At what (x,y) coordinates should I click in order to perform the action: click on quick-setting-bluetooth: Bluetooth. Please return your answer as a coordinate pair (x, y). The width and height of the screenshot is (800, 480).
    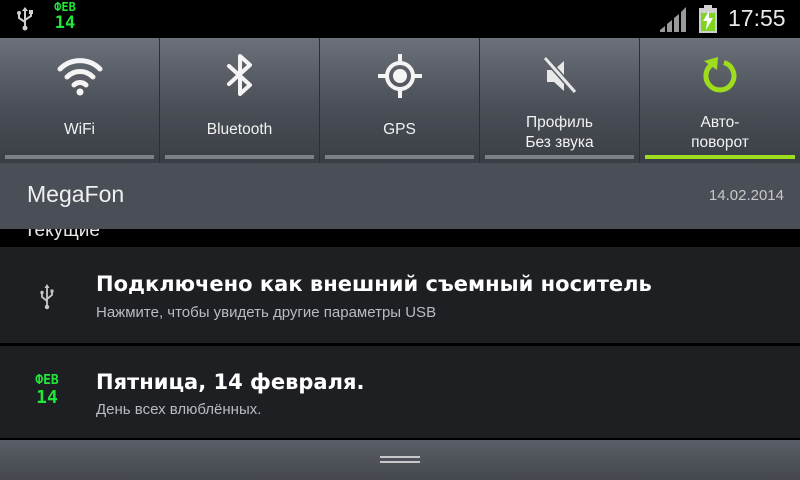
    Looking at the image, I should click on (240, 100).